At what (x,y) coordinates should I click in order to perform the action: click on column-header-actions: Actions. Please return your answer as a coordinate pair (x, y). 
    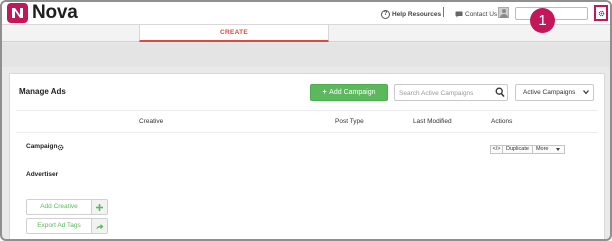
    Looking at the image, I should click on (502, 121).